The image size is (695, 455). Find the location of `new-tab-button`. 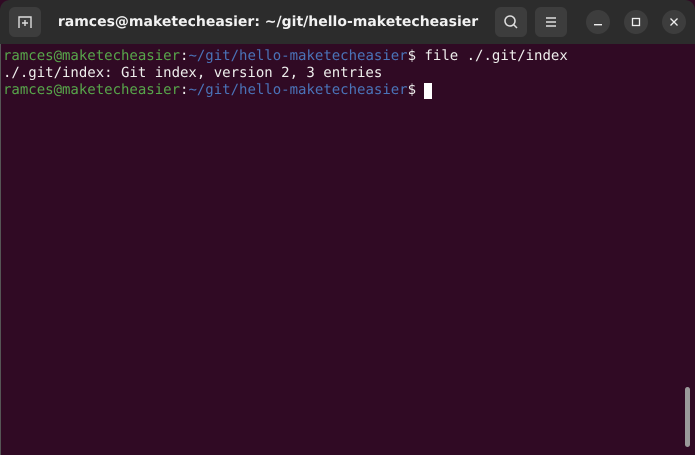

new-tab-button is located at coordinates (25, 22).